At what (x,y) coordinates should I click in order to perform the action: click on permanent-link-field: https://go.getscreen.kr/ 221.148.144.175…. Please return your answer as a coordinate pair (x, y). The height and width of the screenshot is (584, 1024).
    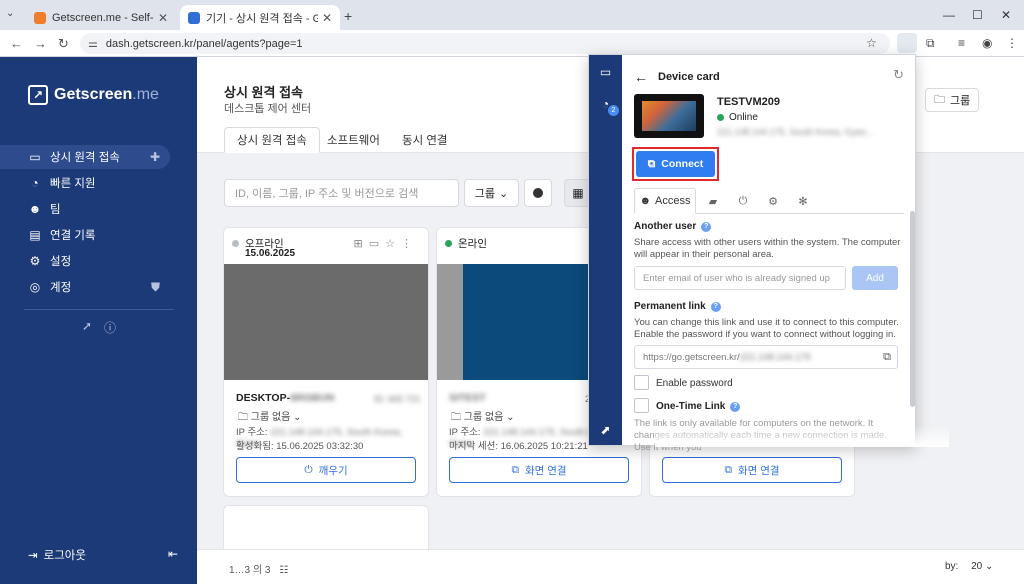
    Looking at the image, I should click on (766, 357).